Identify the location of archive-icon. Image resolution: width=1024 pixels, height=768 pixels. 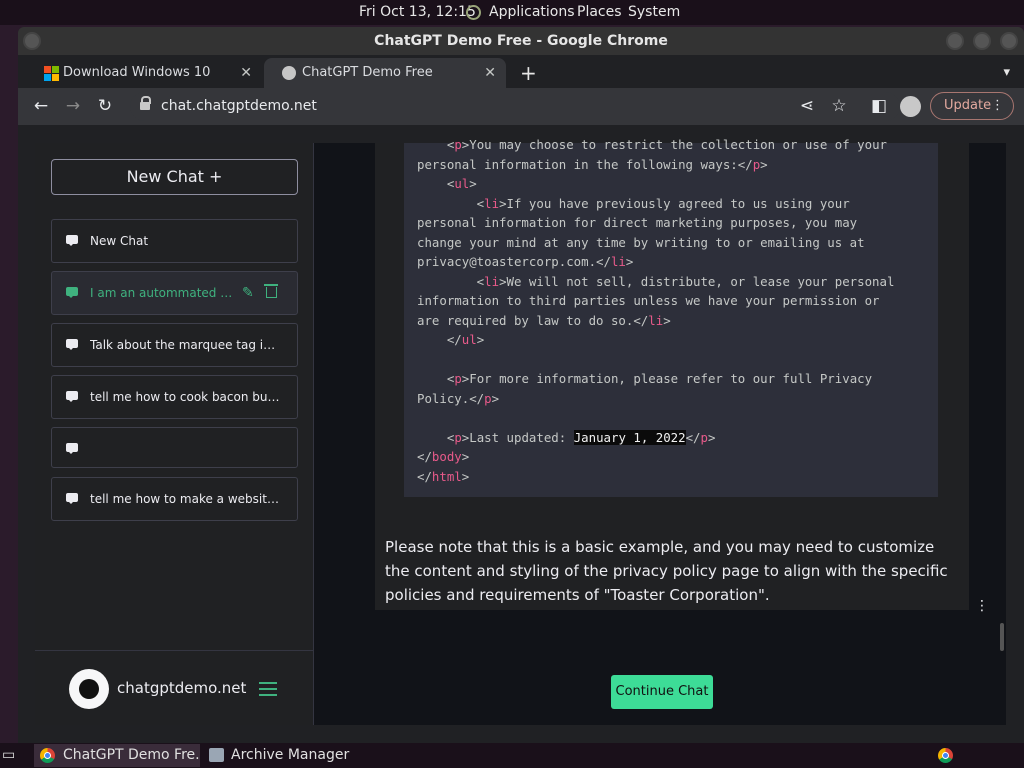
(216, 755).